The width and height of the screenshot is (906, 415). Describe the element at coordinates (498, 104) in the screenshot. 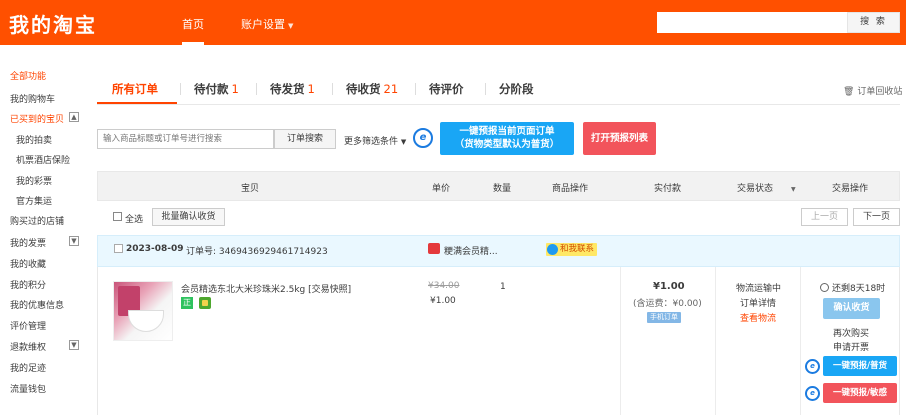

I see `tabs-divider` at that location.